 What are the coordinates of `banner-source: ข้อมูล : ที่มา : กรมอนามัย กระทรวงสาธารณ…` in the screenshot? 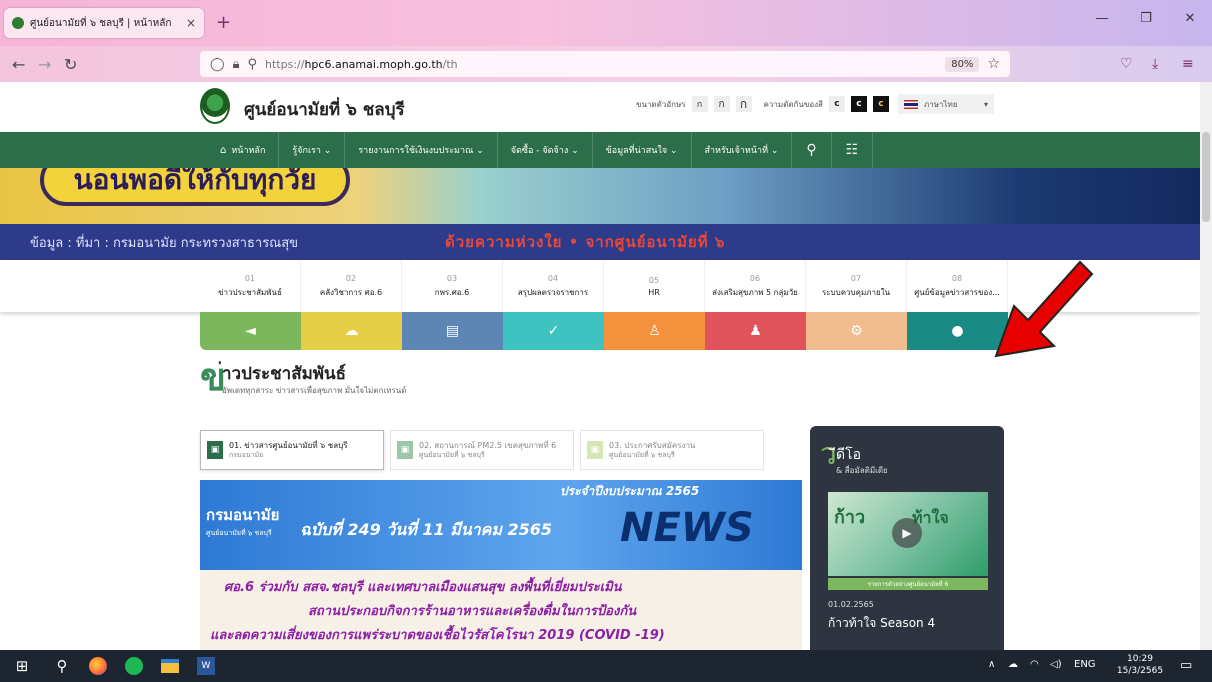 It's located at (164, 243).